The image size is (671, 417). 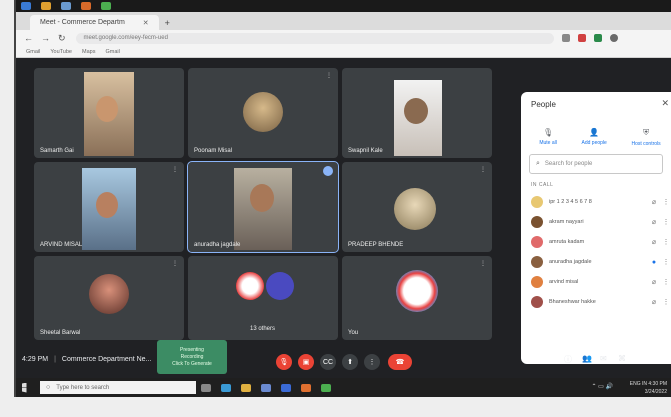 I want to click on add-person-icon: 👤, so click(x=594, y=132).